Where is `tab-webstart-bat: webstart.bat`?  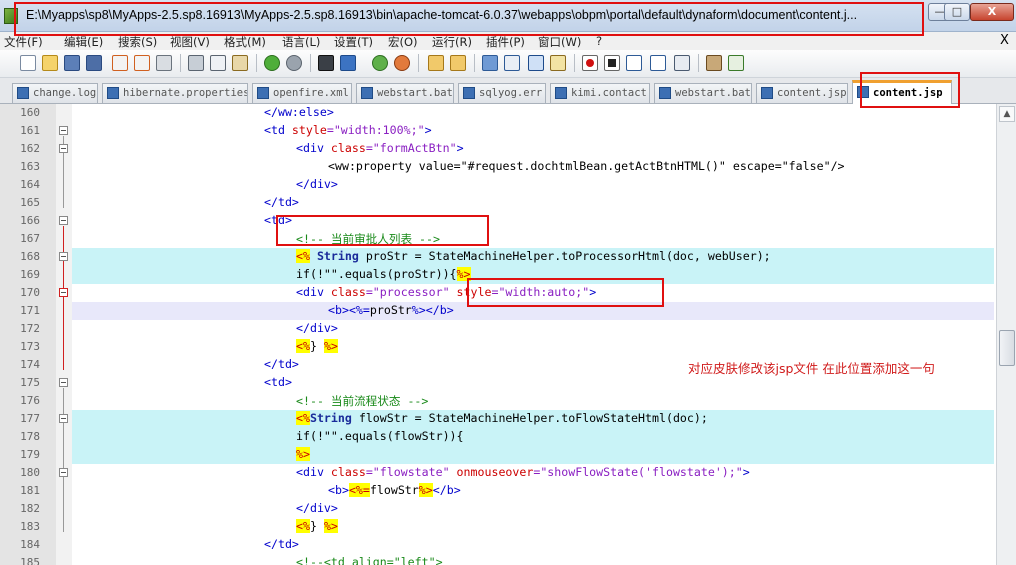
tab-webstart-bat: webstart.bat is located at coordinates (405, 93).